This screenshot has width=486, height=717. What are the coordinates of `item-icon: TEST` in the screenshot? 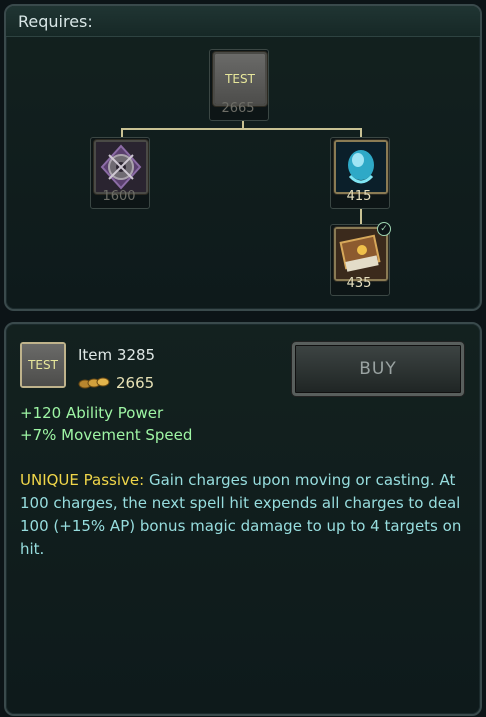 It's located at (43, 365).